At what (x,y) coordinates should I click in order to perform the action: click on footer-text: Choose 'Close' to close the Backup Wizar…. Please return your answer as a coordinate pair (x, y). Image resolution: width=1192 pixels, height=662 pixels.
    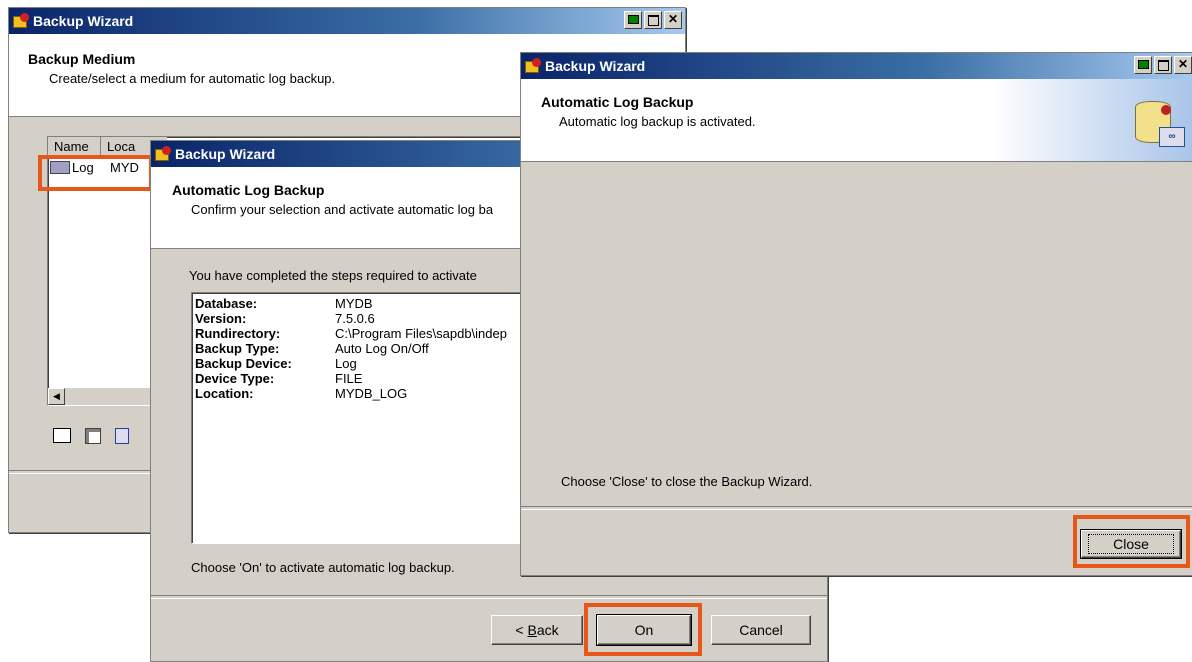
    Looking at the image, I should click on (687, 481).